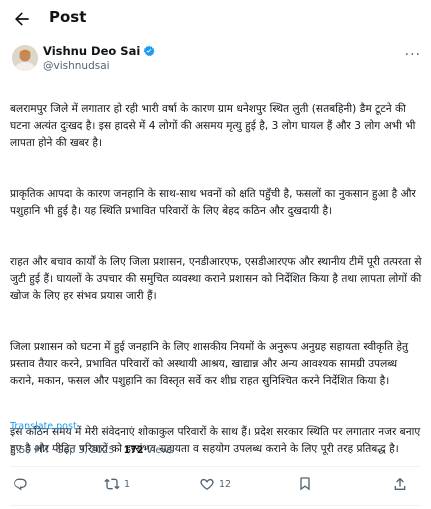 The width and height of the screenshot is (431, 509). I want to click on author-name-row: Vishnu Deo Sai, so click(99, 51).